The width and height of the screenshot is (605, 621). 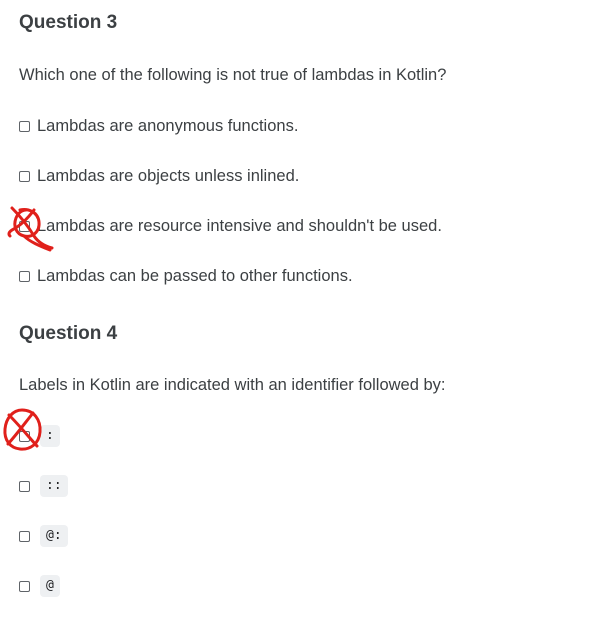 I want to click on q4-option-4: @, so click(x=39, y=586).